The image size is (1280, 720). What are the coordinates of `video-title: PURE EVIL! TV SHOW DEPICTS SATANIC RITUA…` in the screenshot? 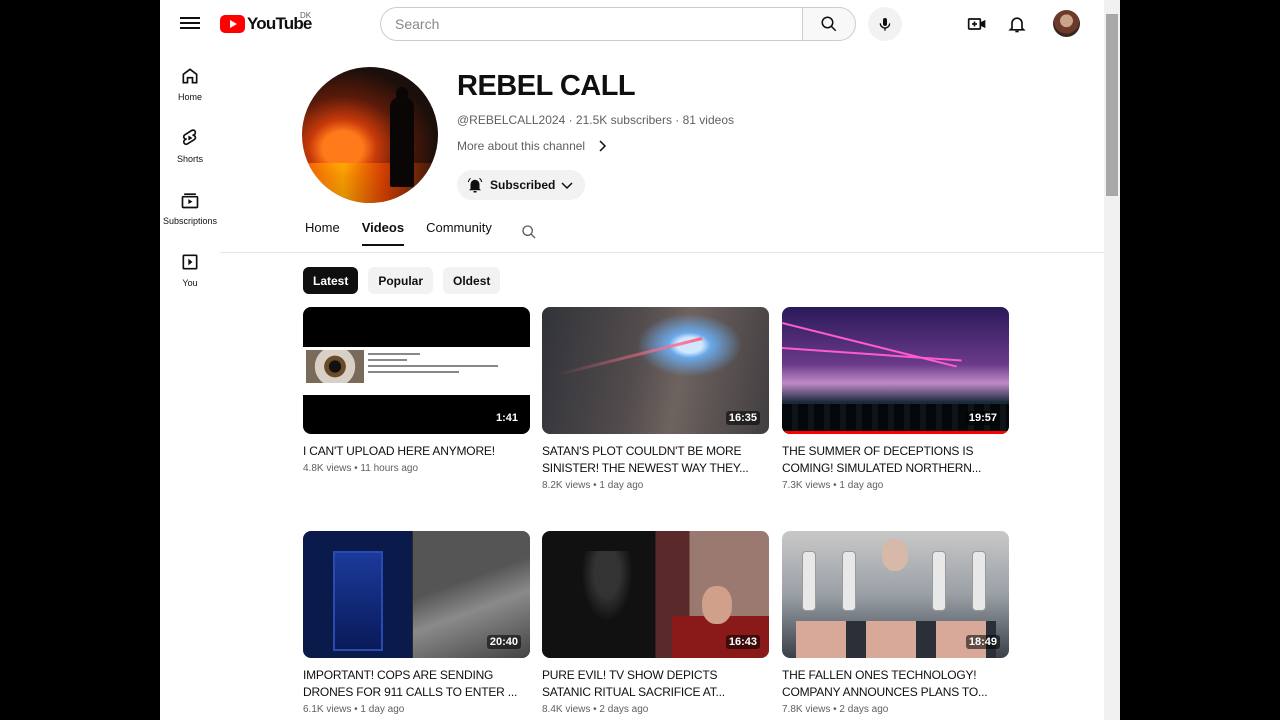 It's located at (655, 684).